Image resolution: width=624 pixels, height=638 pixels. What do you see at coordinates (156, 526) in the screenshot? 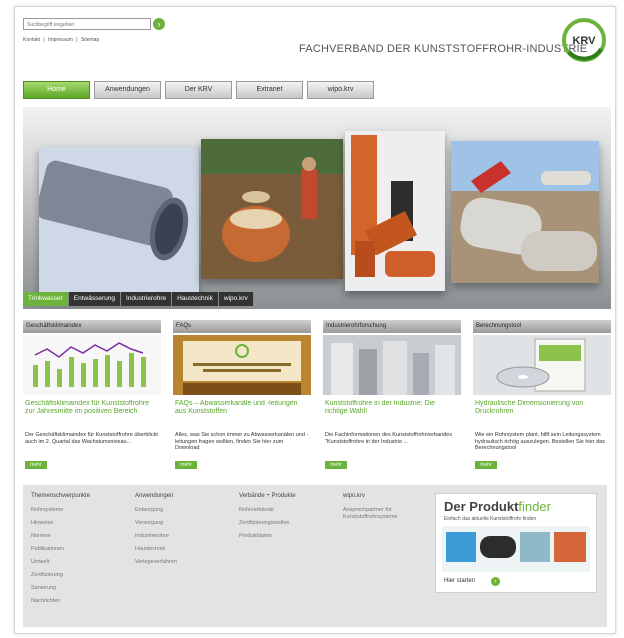
I see `footer-link: Versorgung` at bounding box center [156, 526].